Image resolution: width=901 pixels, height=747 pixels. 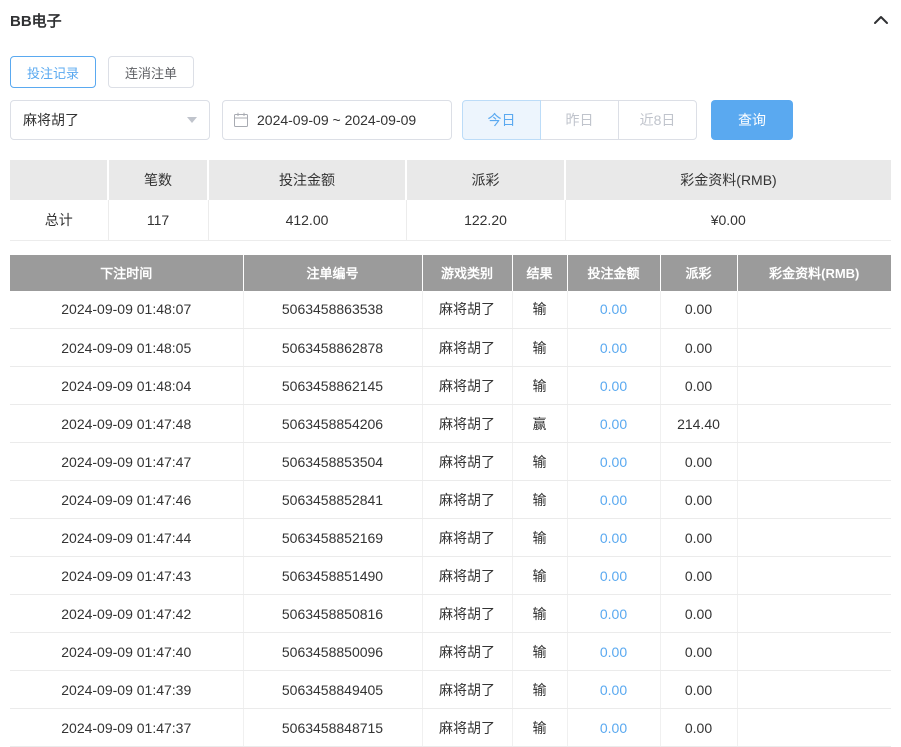 I want to click on search-button: 查询, so click(x=752, y=120).